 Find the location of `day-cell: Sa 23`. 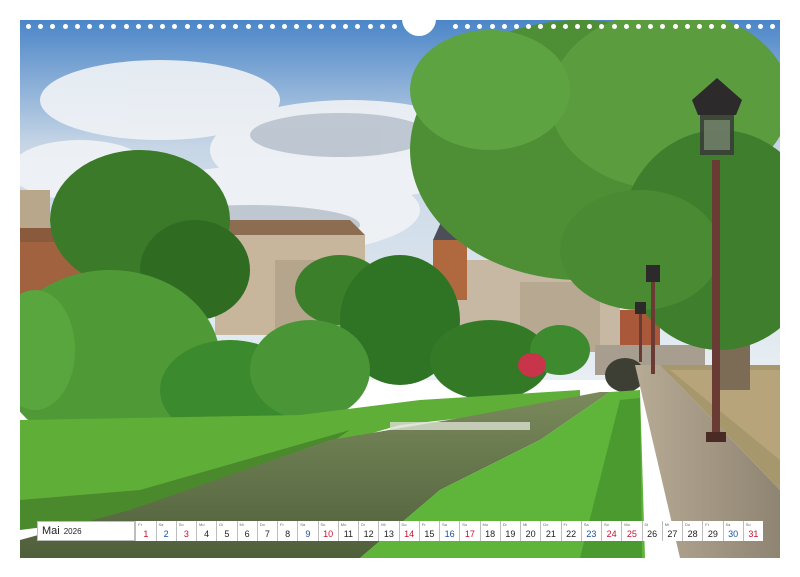

day-cell: Sa 23 is located at coordinates (590, 531).